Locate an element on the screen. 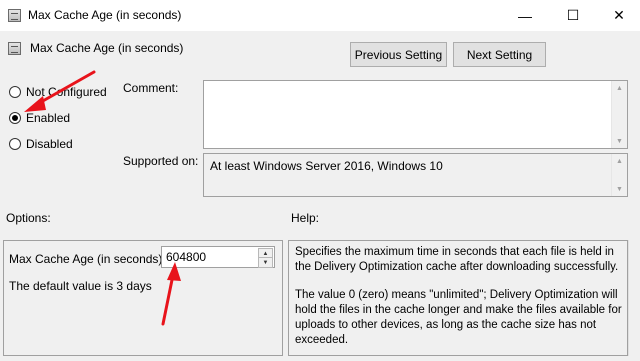 This screenshot has height=361, width=640. setting-title: Max Cache Age (in seconds) is located at coordinates (107, 48).